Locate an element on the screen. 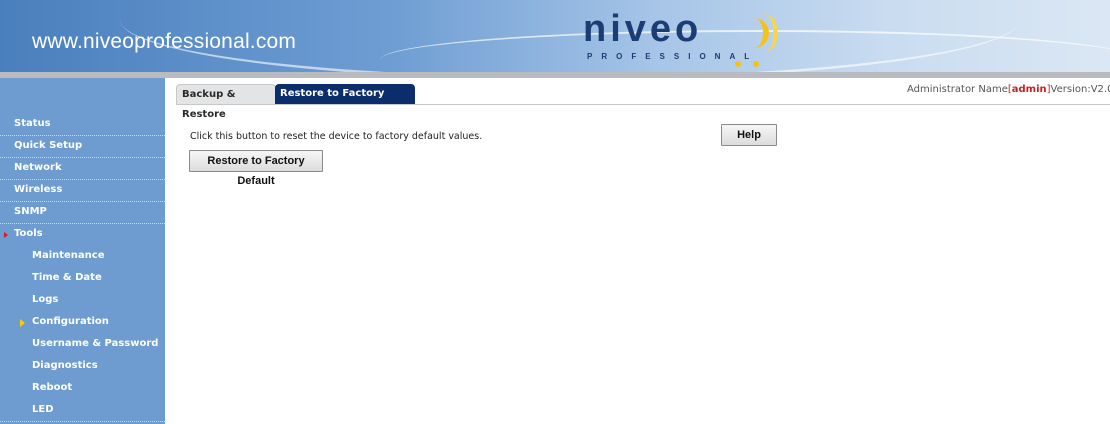 The image size is (1110, 424). version-label: Version:V2.0 is located at coordinates (1080, 89).